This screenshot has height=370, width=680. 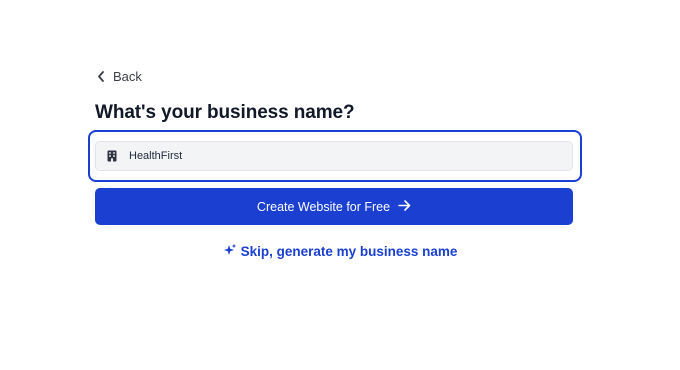 I want to click on create-website-button: Create Website for Free, so click(x=334, y=206).